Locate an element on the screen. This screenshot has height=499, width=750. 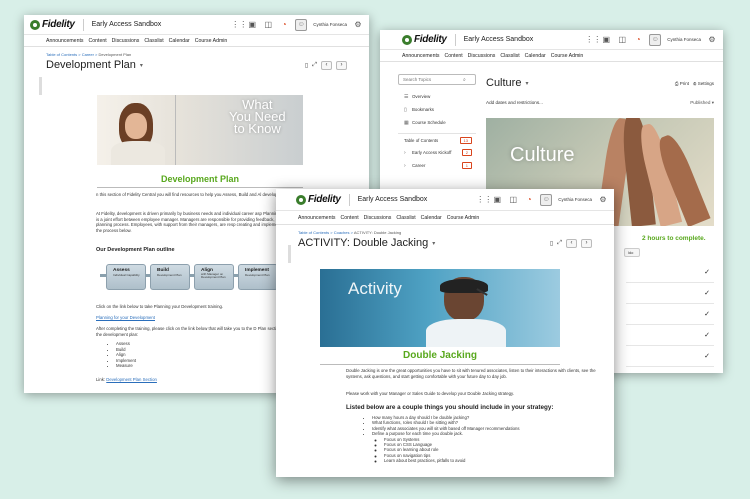
search-icon: ⌕ is located at coordinates (464, 80).